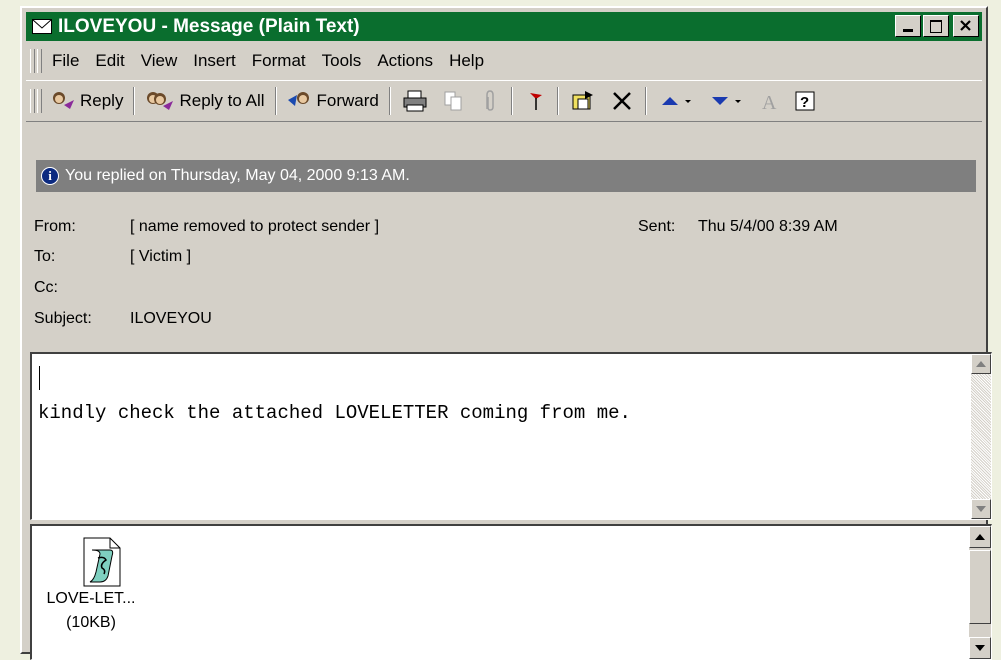 Image resolution: width=1001 pixels, height=660 pixels. I want to click on reply-icon, so click(63, 100).